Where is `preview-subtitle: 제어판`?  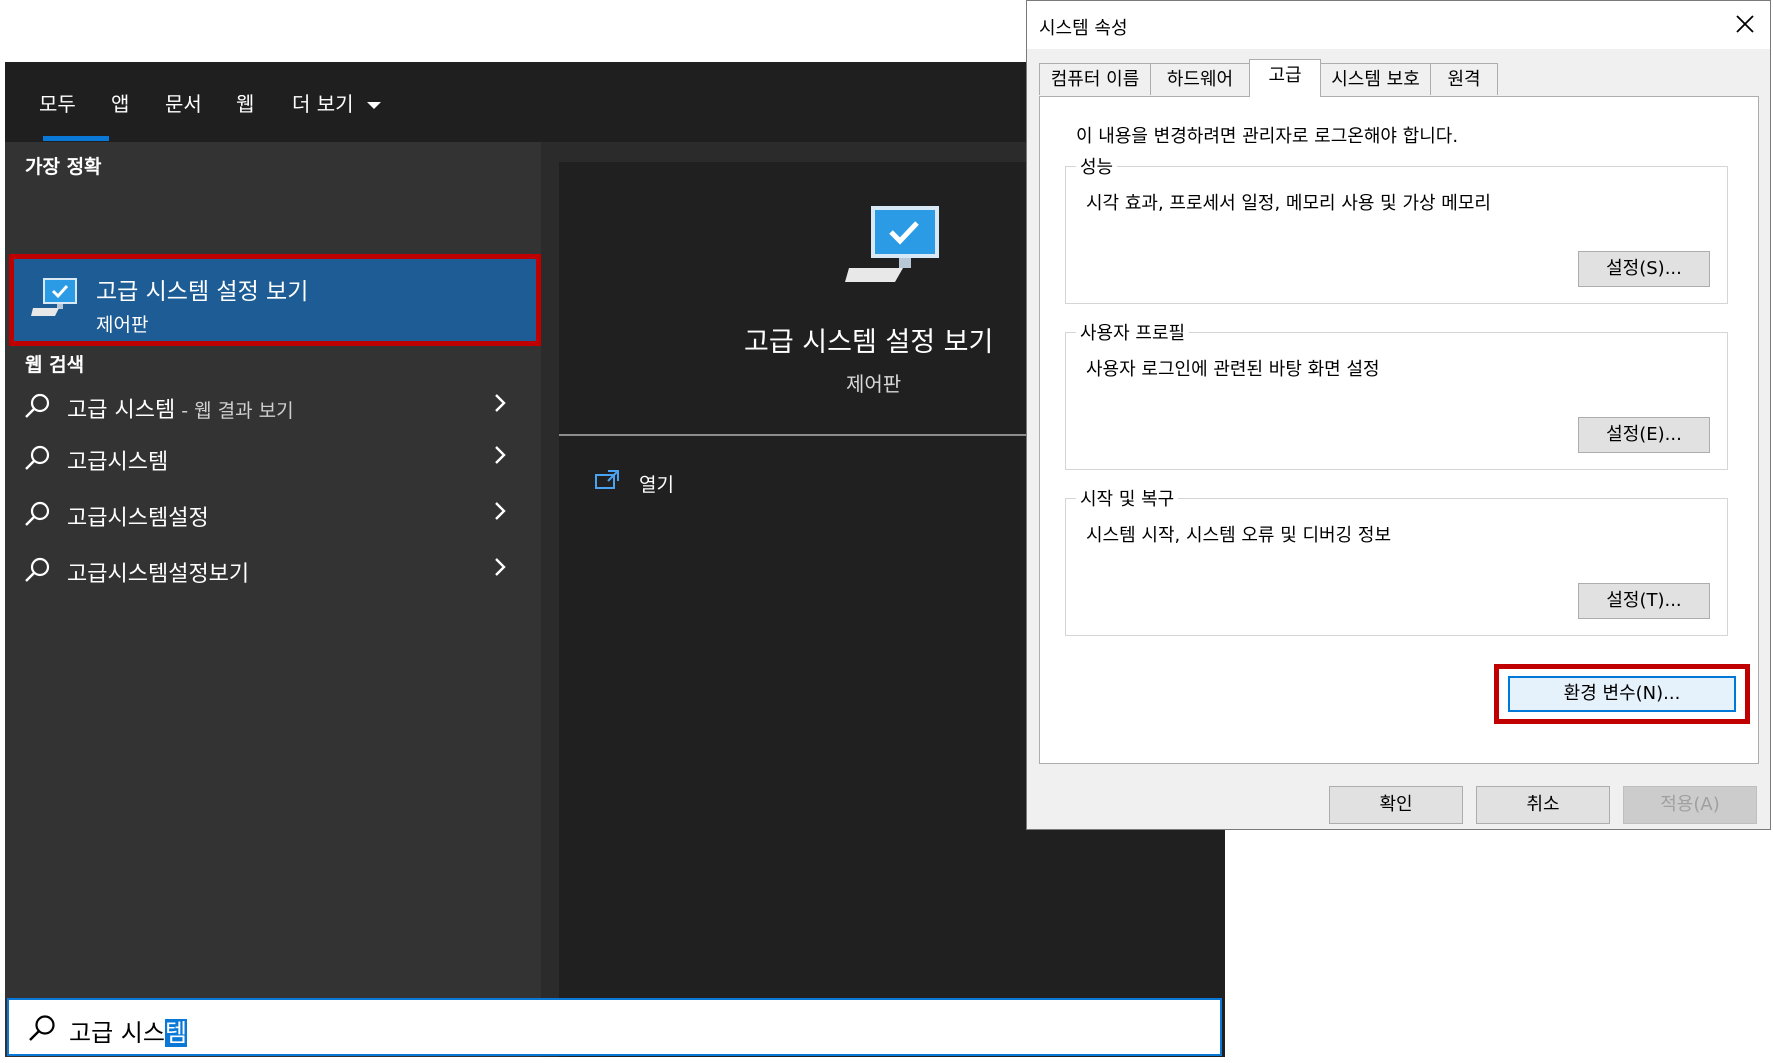 preview-subtitle: 제어판 is located at coordinates (874, 384).